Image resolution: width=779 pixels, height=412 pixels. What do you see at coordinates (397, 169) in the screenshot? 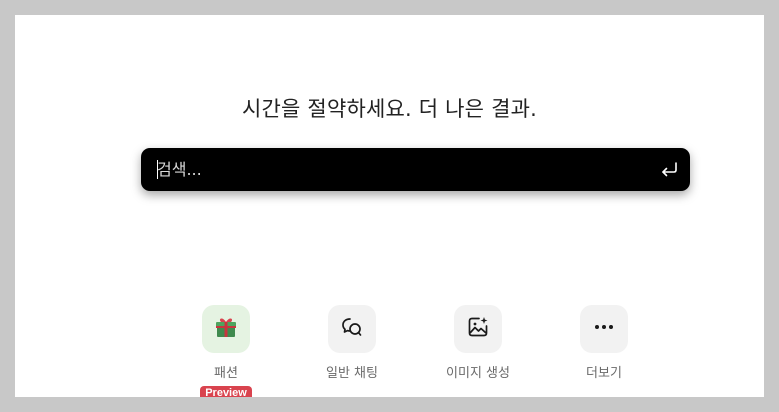
I see `search-input` at bounding box center [397, 169].